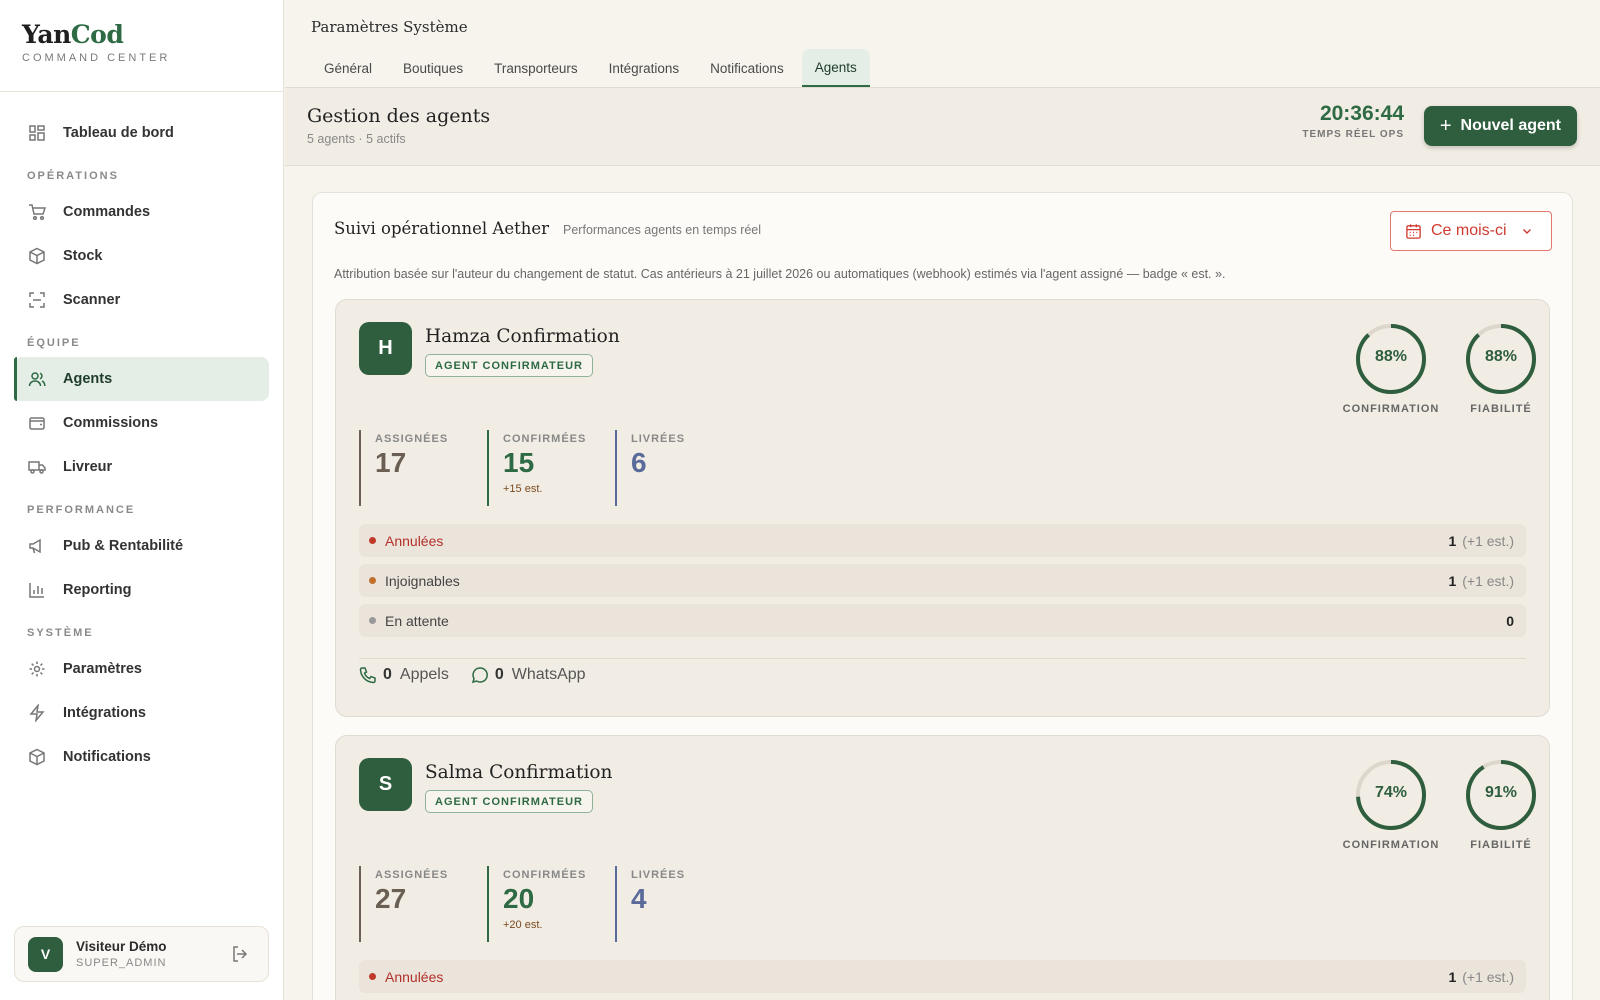  Describe the element at coordinates (107, 757) in the screenshot. I see `sidebar-item-label: Notifications` at that location.